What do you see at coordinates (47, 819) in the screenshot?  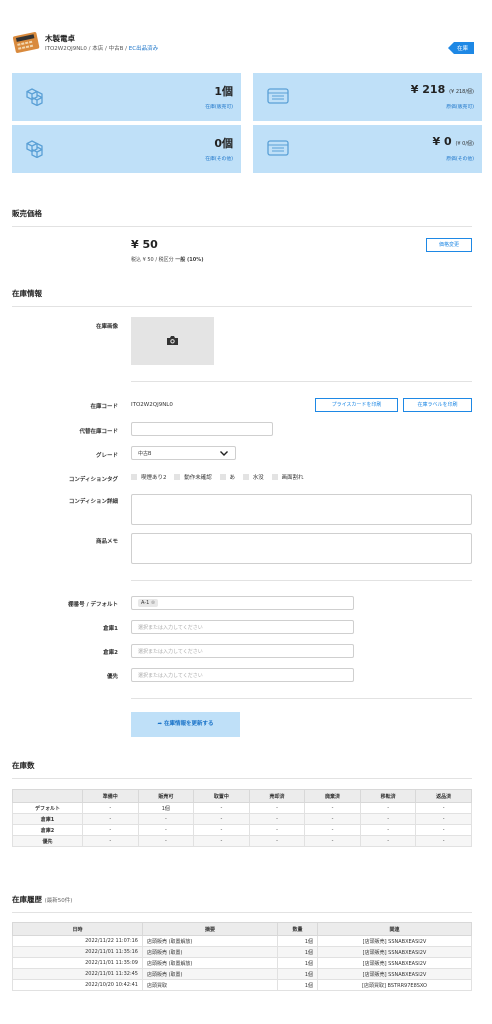 I see `table-cell: 倉庫1` at bounding box center [47, 819].